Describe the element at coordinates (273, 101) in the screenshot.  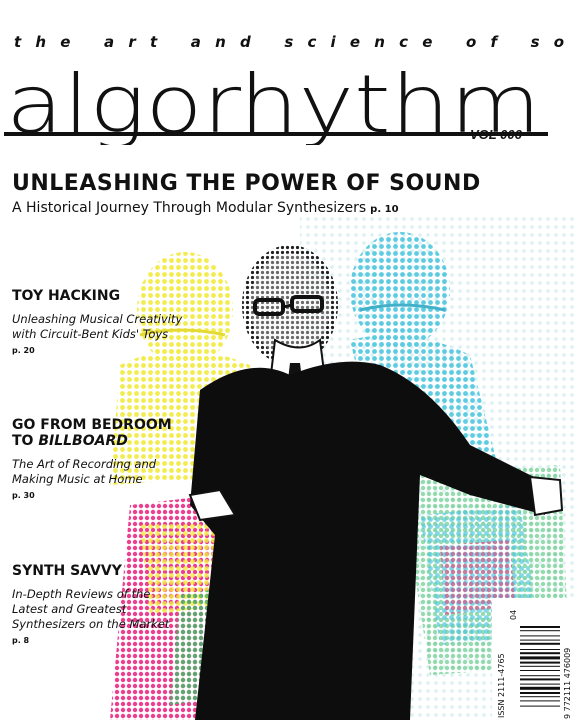
I see `logo-text: algorhythm` at that location.